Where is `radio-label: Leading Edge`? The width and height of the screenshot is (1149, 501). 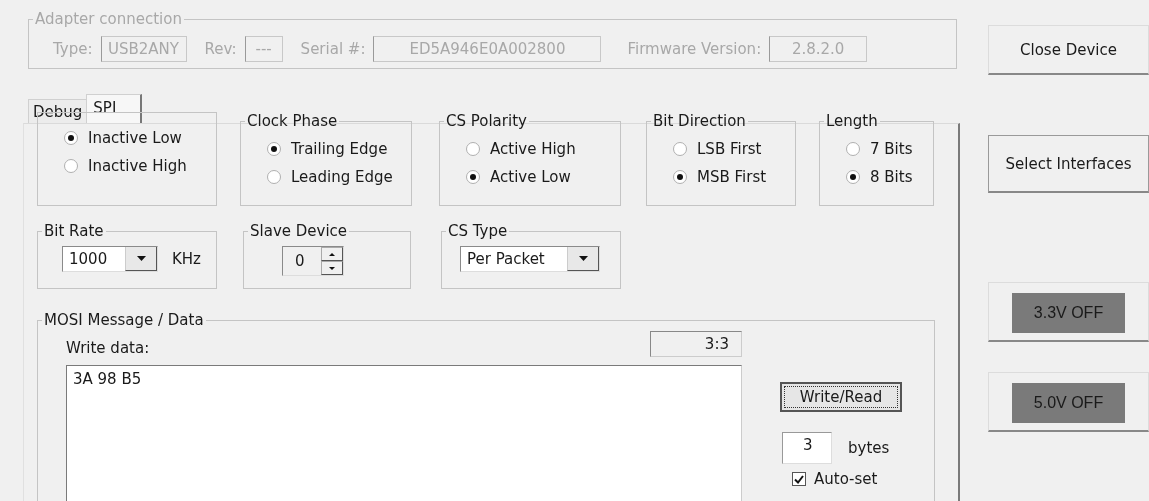
radio-label: Leading Edge is located at coordinates (342, 177).